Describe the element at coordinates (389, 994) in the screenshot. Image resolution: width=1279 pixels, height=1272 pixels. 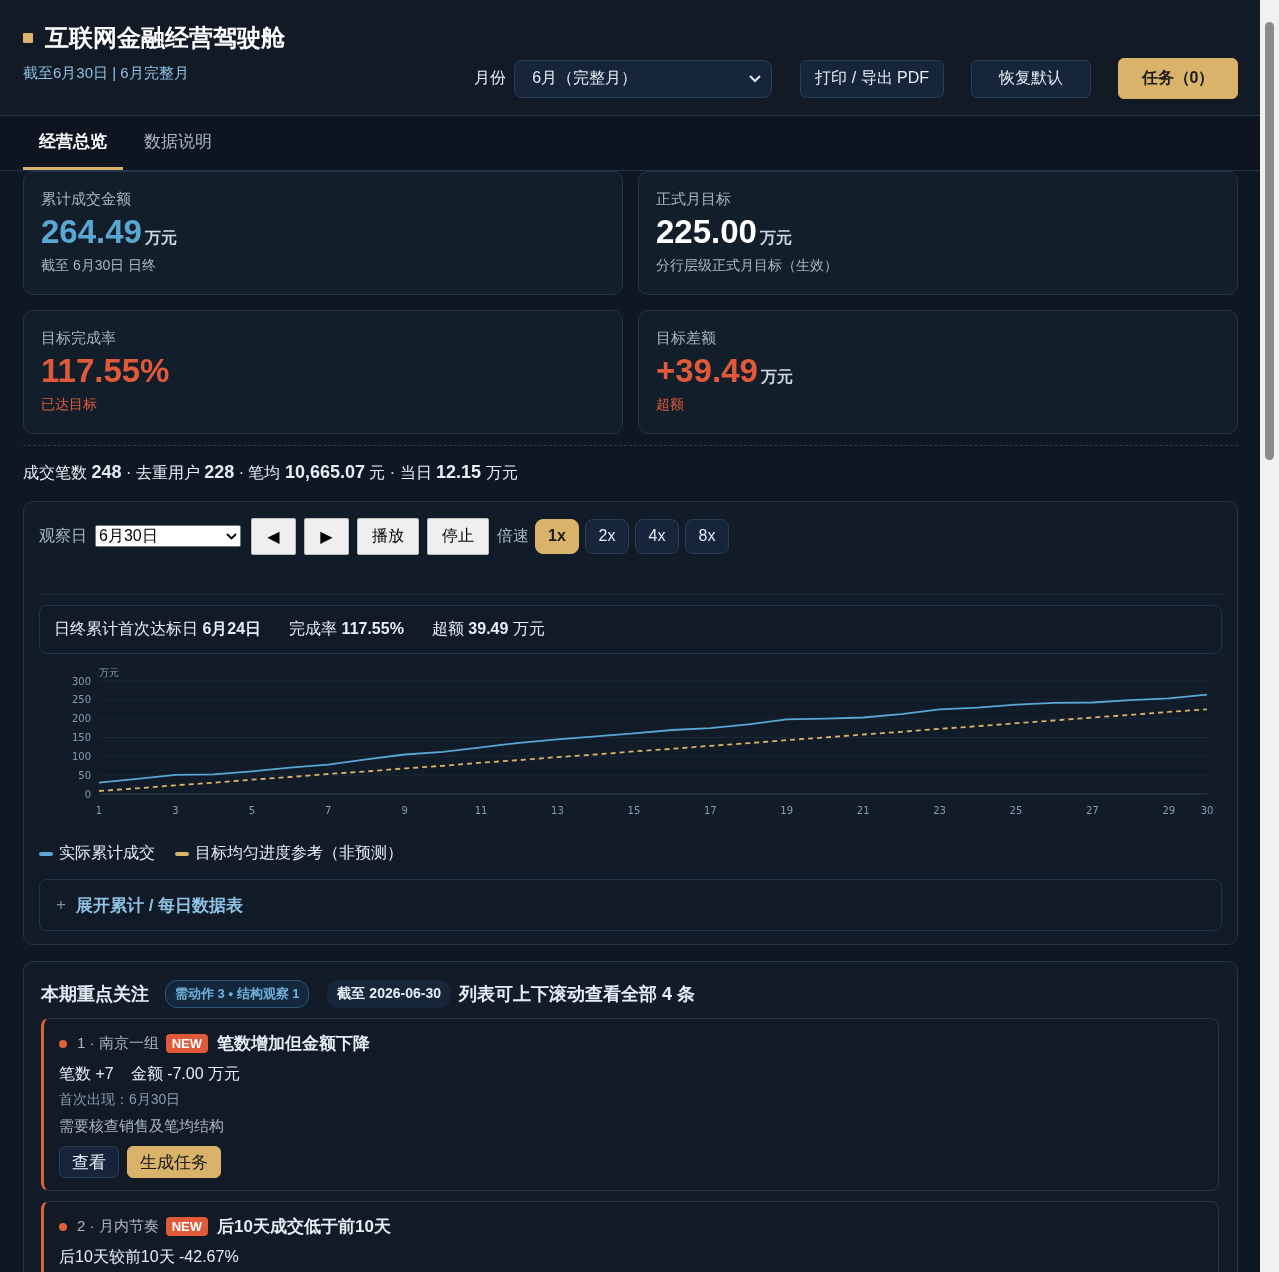
I see `date-chip: 截至 2026-06-30` at that location.